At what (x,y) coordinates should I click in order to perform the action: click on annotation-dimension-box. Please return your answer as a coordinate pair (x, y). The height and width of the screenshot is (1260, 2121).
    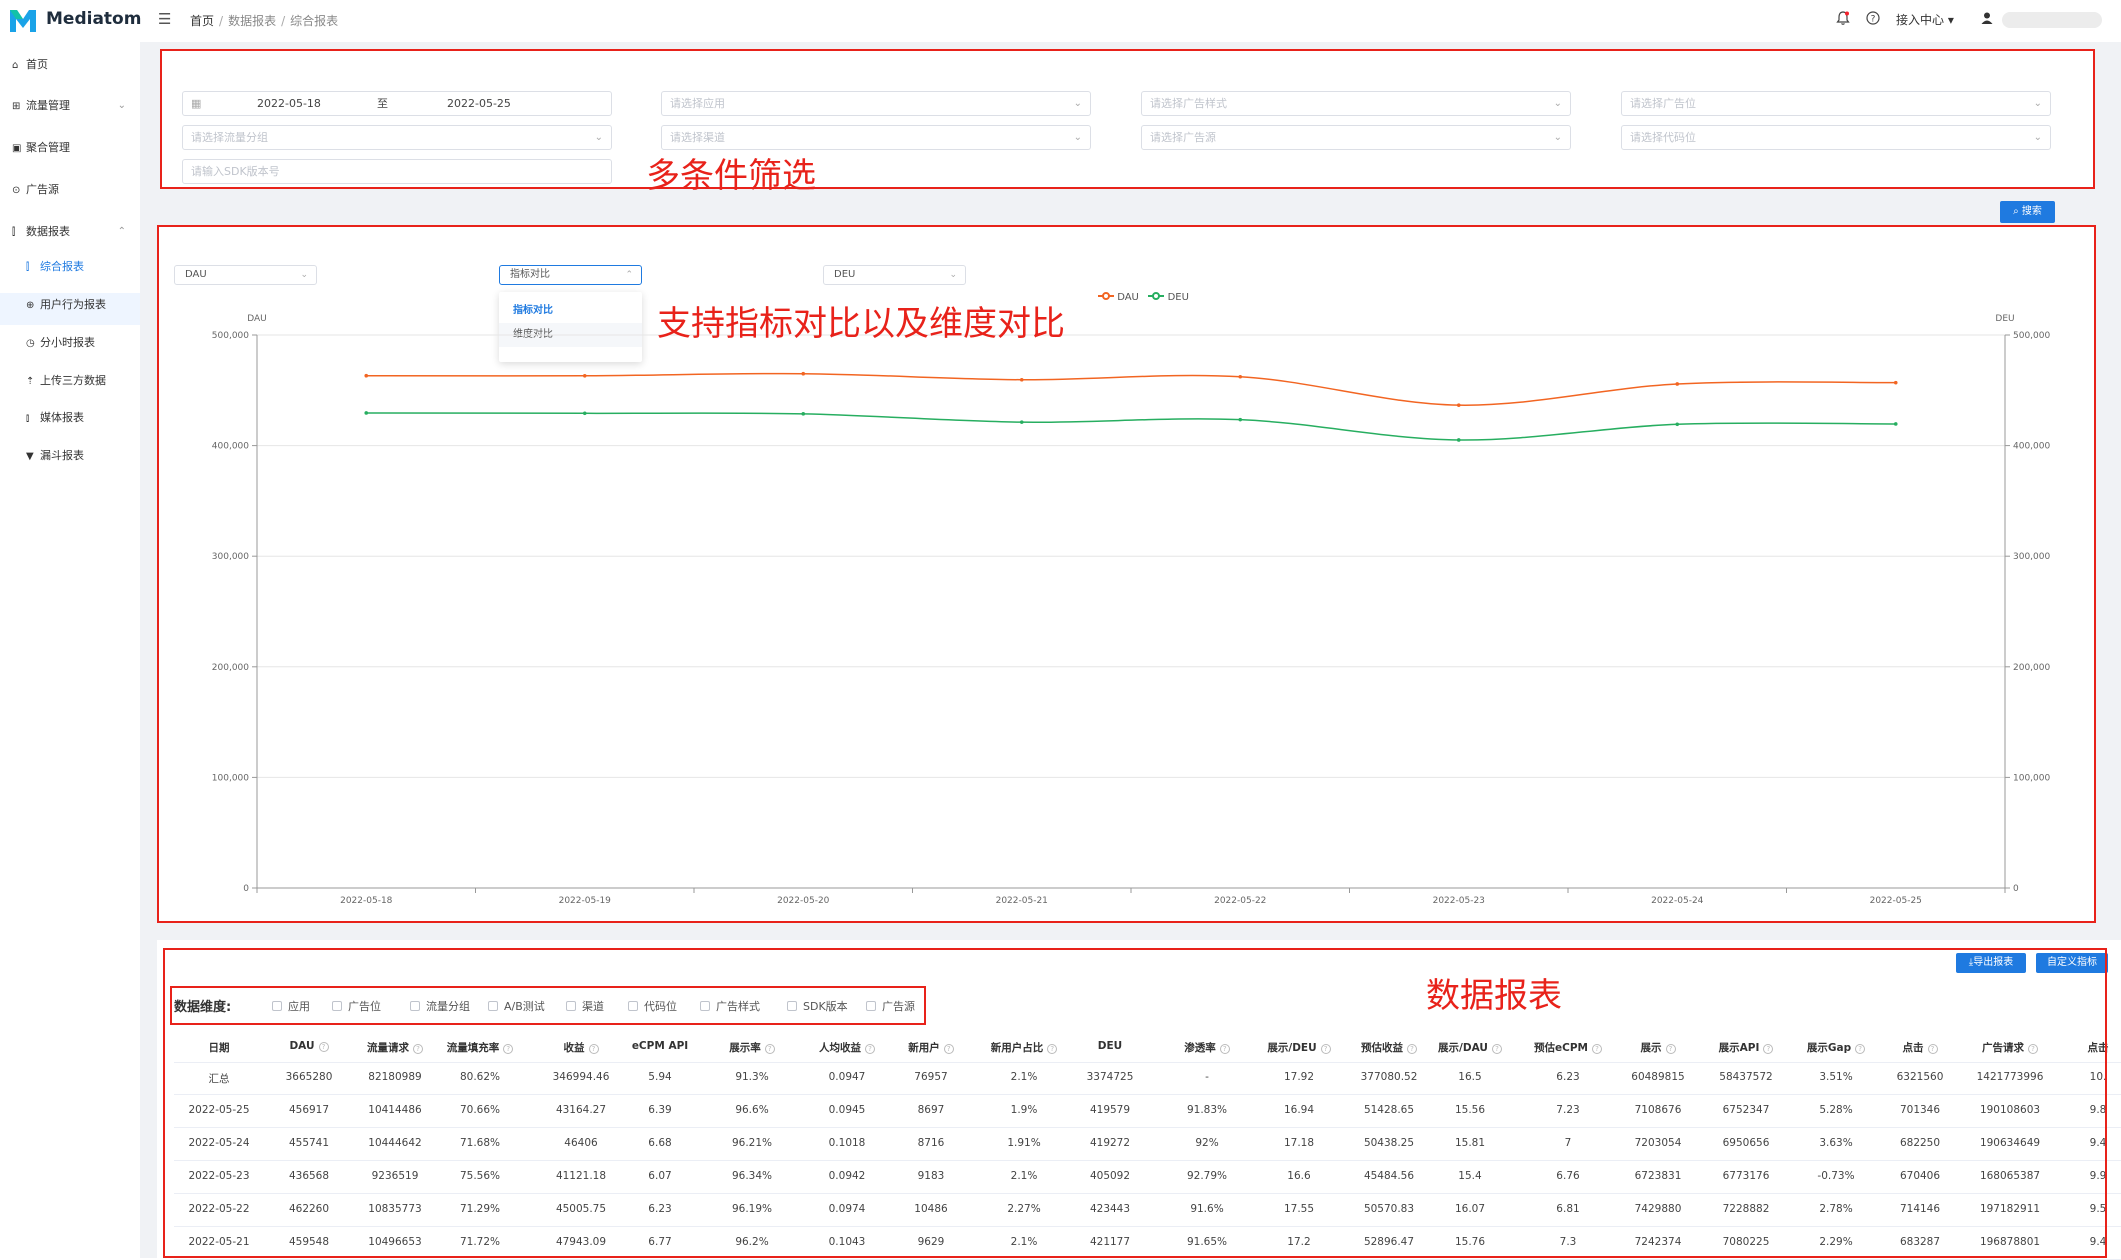
    Looking at the image, I should click on (548, 1005).